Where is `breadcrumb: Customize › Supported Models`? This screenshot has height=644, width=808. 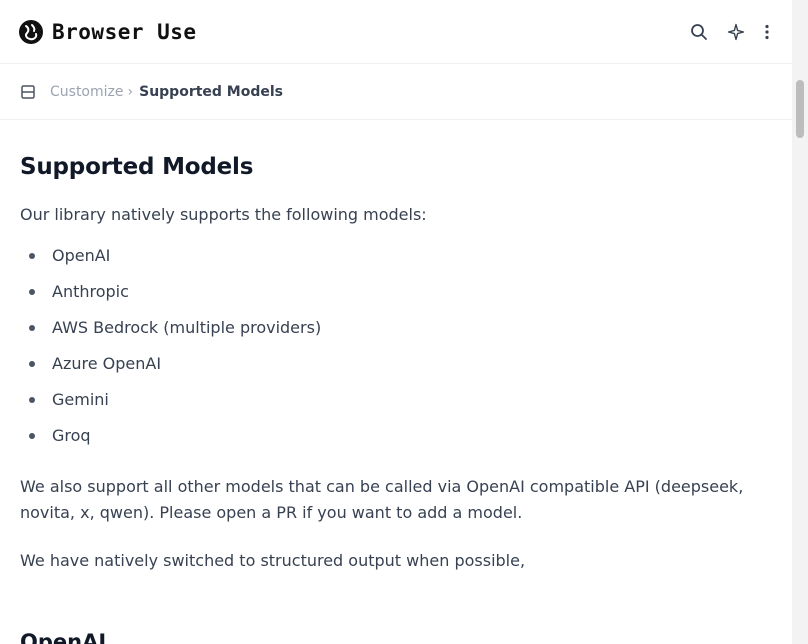
breadcrumb: Customize › Supported Models is located at coordinates (146, 92).